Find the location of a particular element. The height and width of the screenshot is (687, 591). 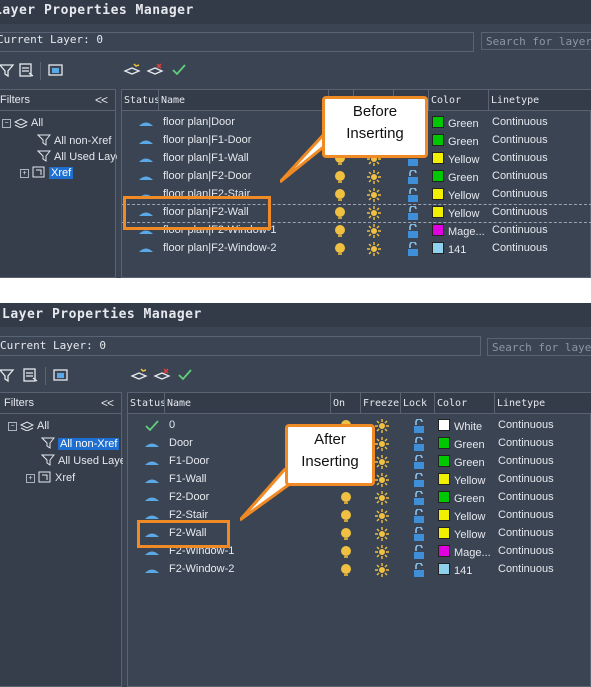

column-header-color: Color is located at coordinates (459, 100).